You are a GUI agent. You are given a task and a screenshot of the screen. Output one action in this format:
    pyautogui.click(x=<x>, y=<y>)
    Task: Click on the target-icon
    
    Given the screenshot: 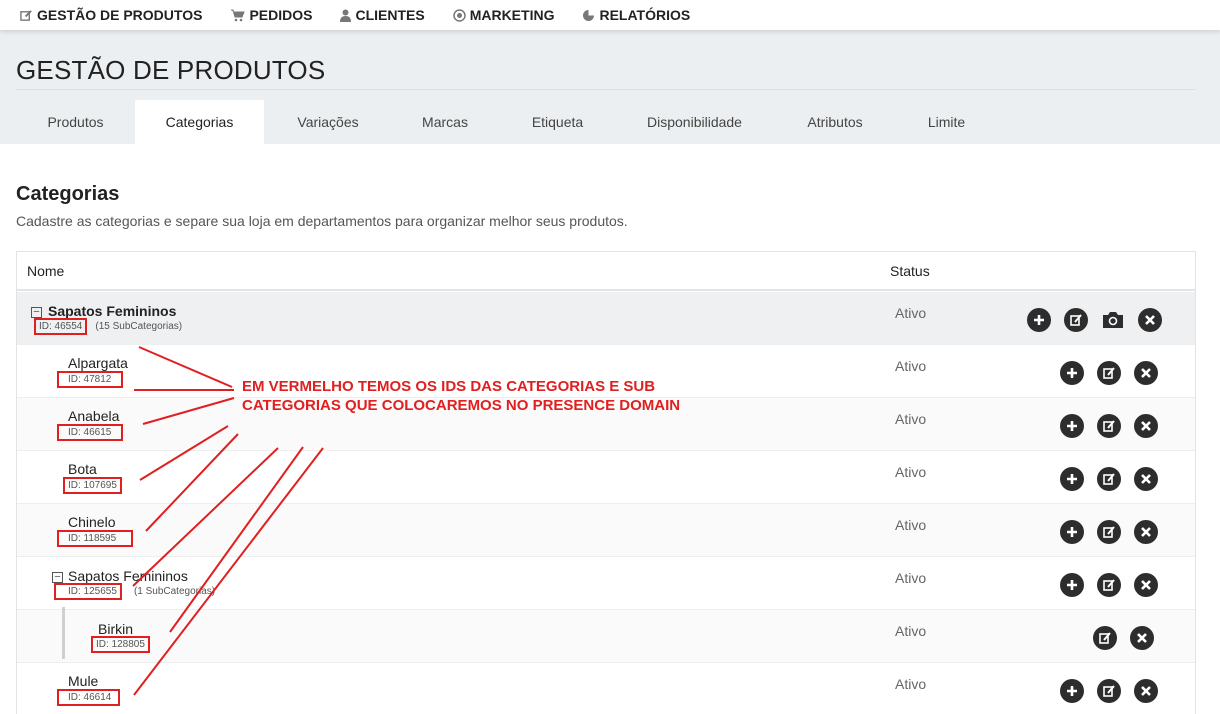 What is the action you would take?
    pyautogui.click(x=459, y=15)
    